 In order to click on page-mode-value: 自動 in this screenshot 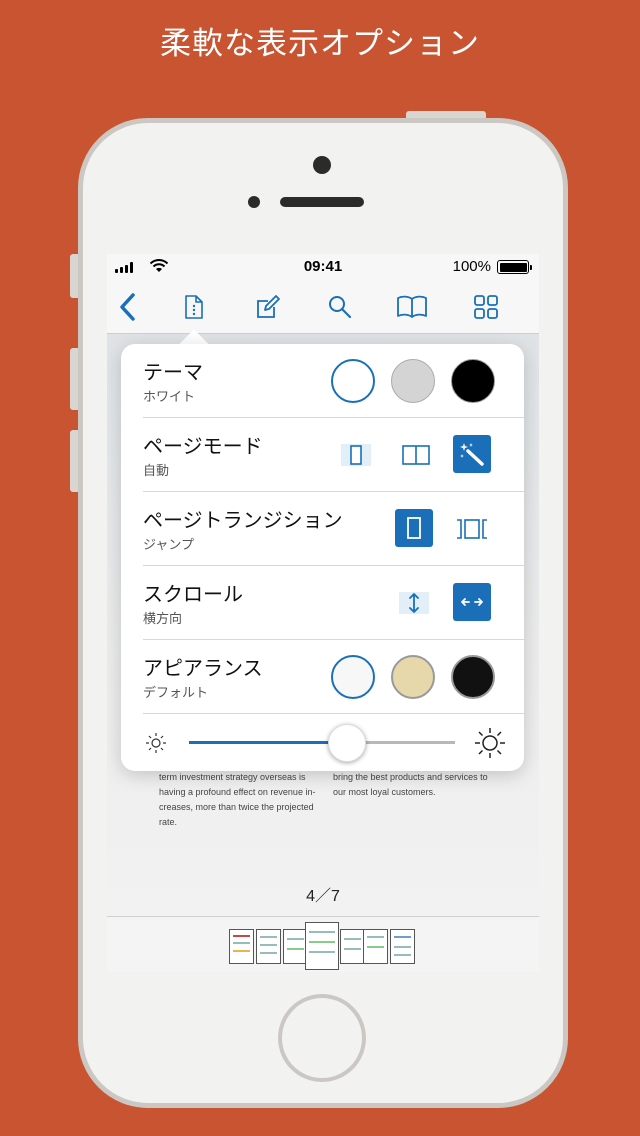, I will do `click(156, 471)`.